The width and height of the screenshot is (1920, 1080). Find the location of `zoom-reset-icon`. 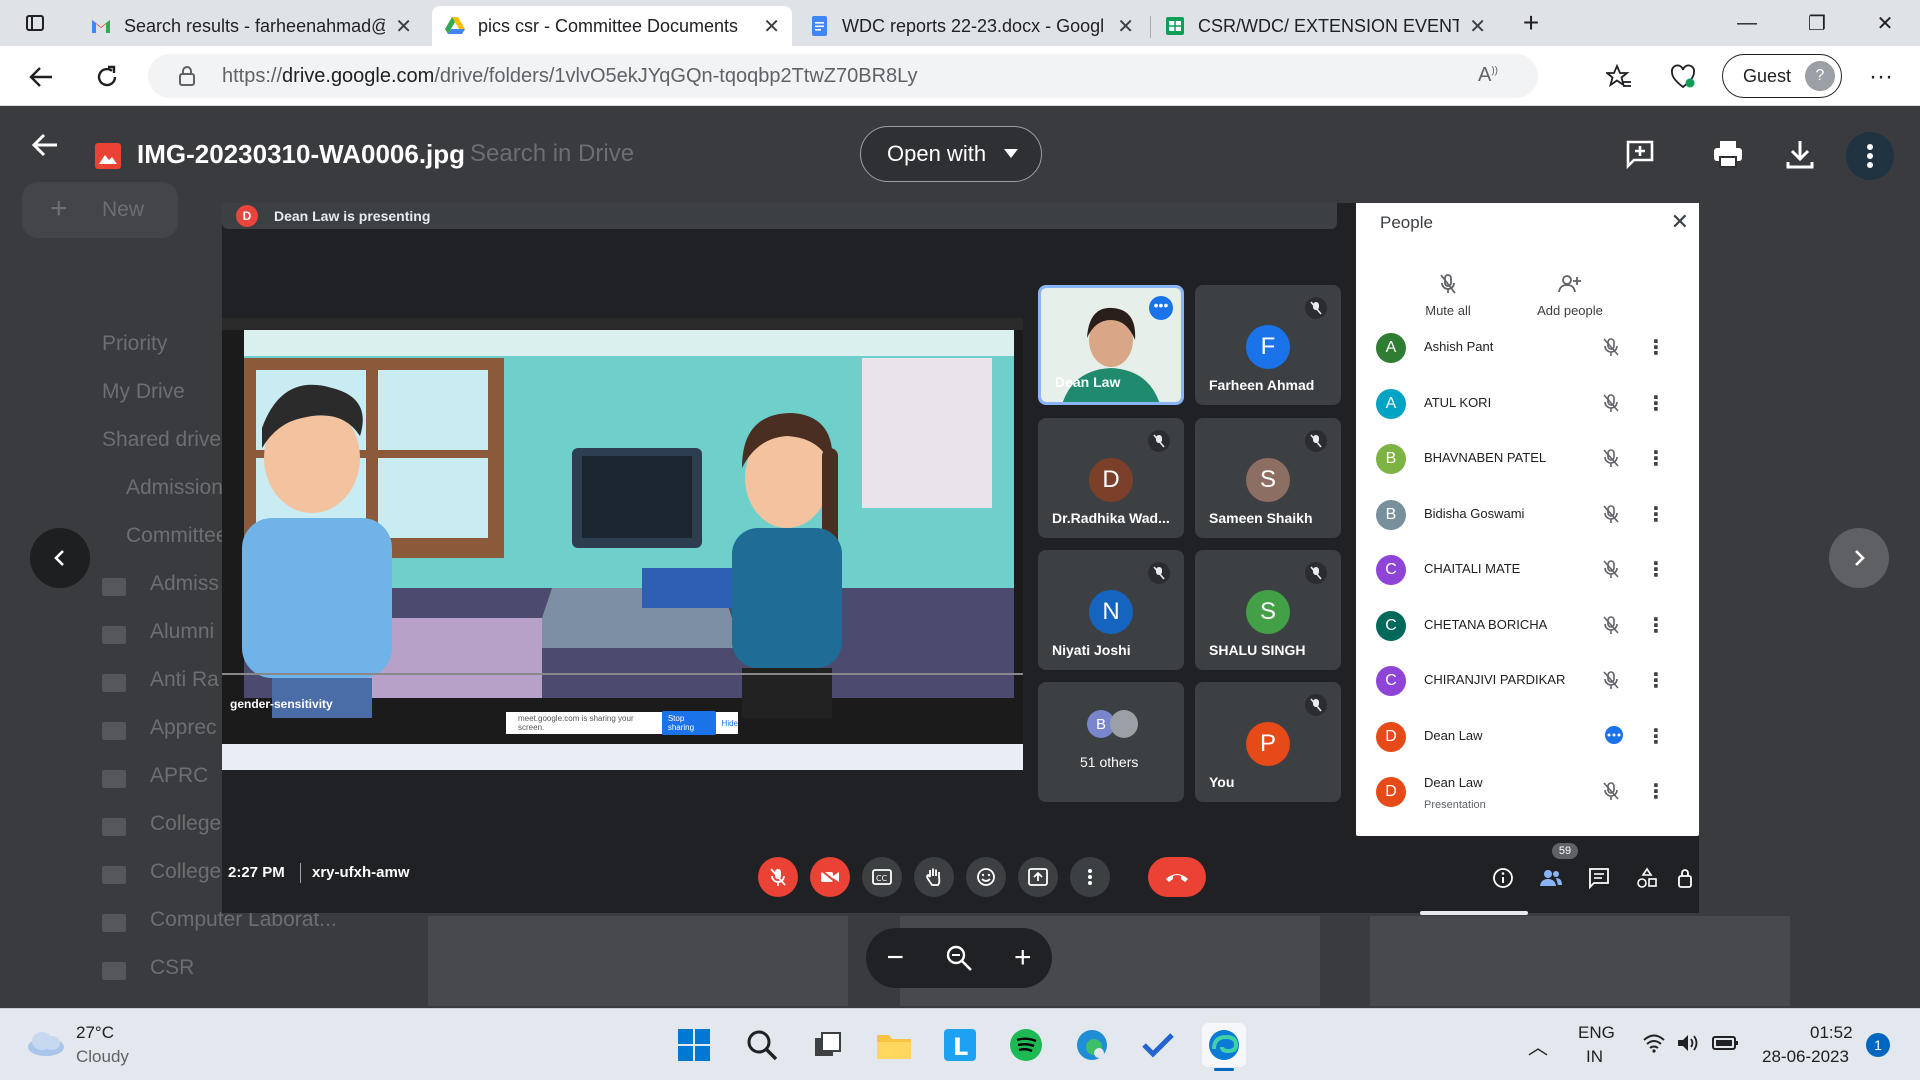

zoom-reset-icon is located at coordinates (959, 958).